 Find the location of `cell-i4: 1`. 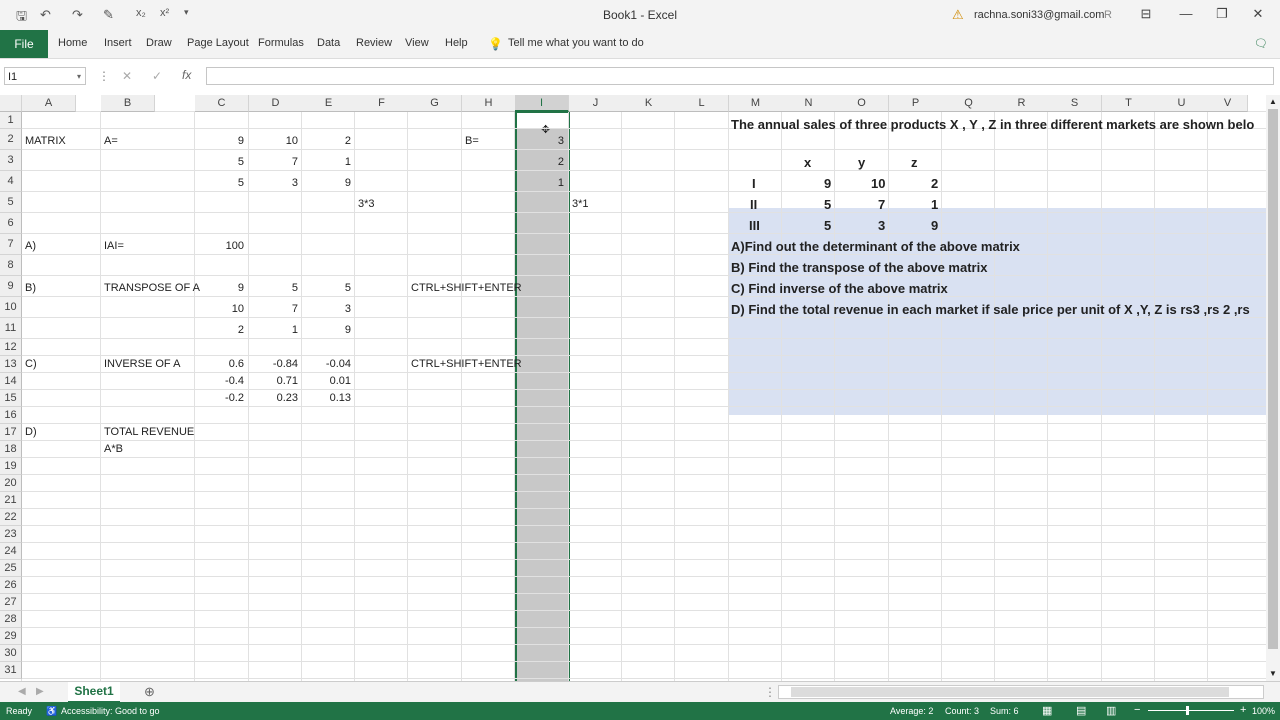

cell-i4: 1 is located at coordinates (539, 183).